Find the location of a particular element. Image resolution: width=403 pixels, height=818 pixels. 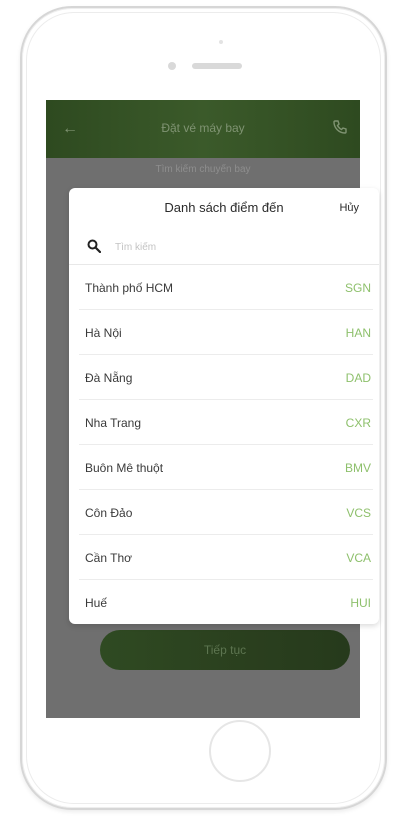

airport-code: VCA is located at coordinates (358, 558).